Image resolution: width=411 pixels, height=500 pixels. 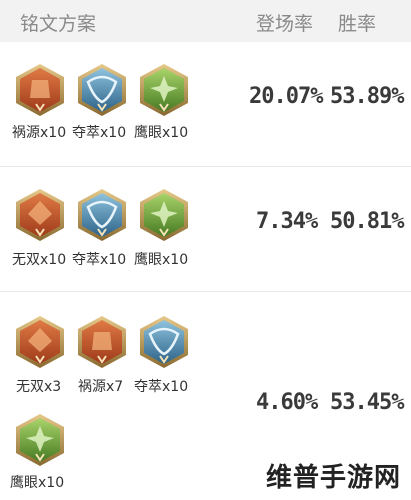 I want to click on appearance-rate: 7.34%, so click(x=287, y=221).